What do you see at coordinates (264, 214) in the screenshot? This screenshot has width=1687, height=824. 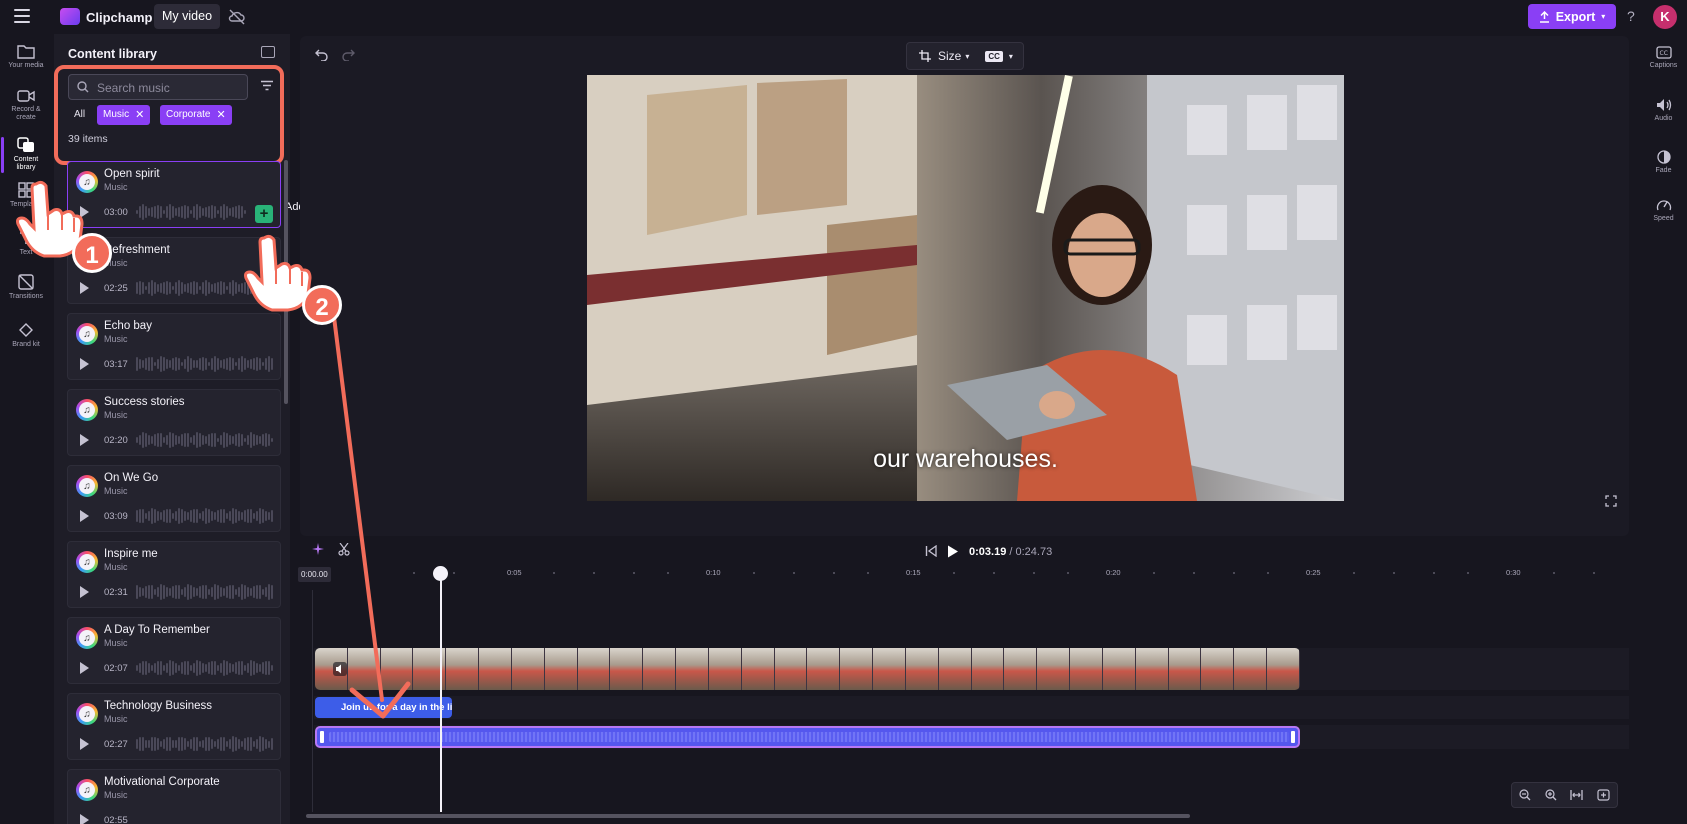 I see `add-to-timeline-button: +` at bounding box center [264, 214].